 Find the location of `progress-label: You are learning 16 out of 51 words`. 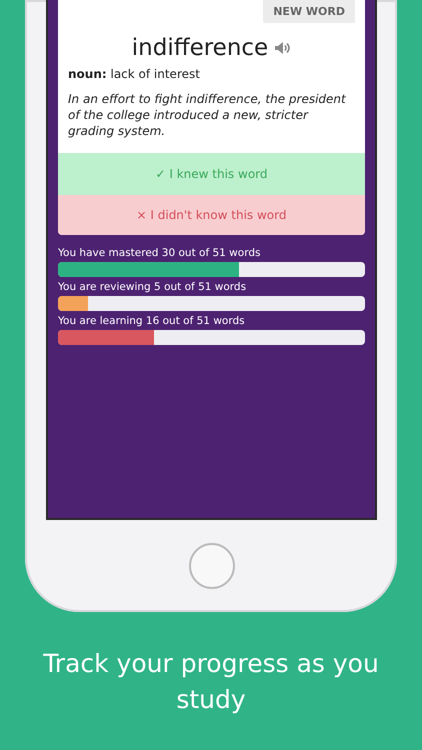

progress-label: You are learning 16 out of 51 words is located at coordinates (152, 321).